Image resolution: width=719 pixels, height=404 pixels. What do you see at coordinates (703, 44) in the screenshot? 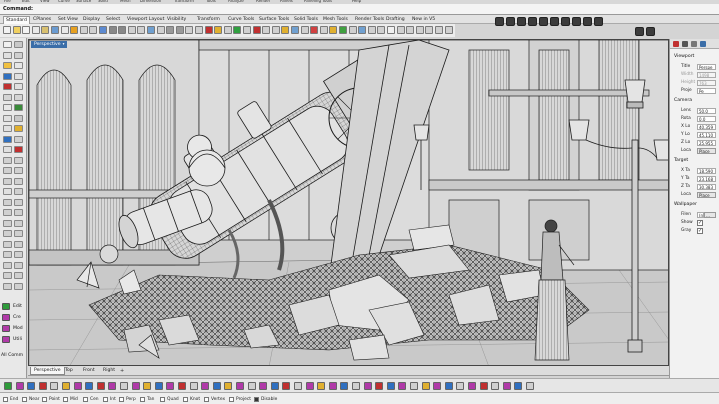
I see `help-tab-icon` at bounding box center [703, 44].